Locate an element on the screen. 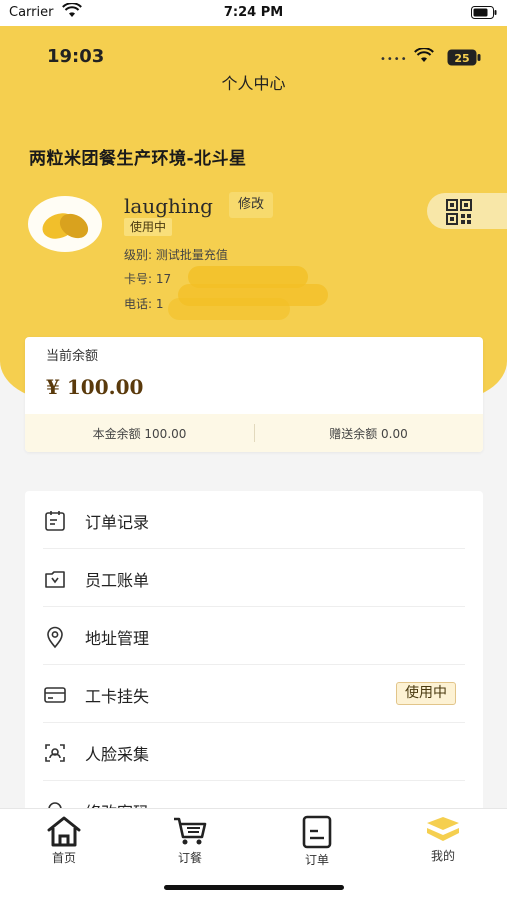  qr-code-button is located at coordinates (467, 211).